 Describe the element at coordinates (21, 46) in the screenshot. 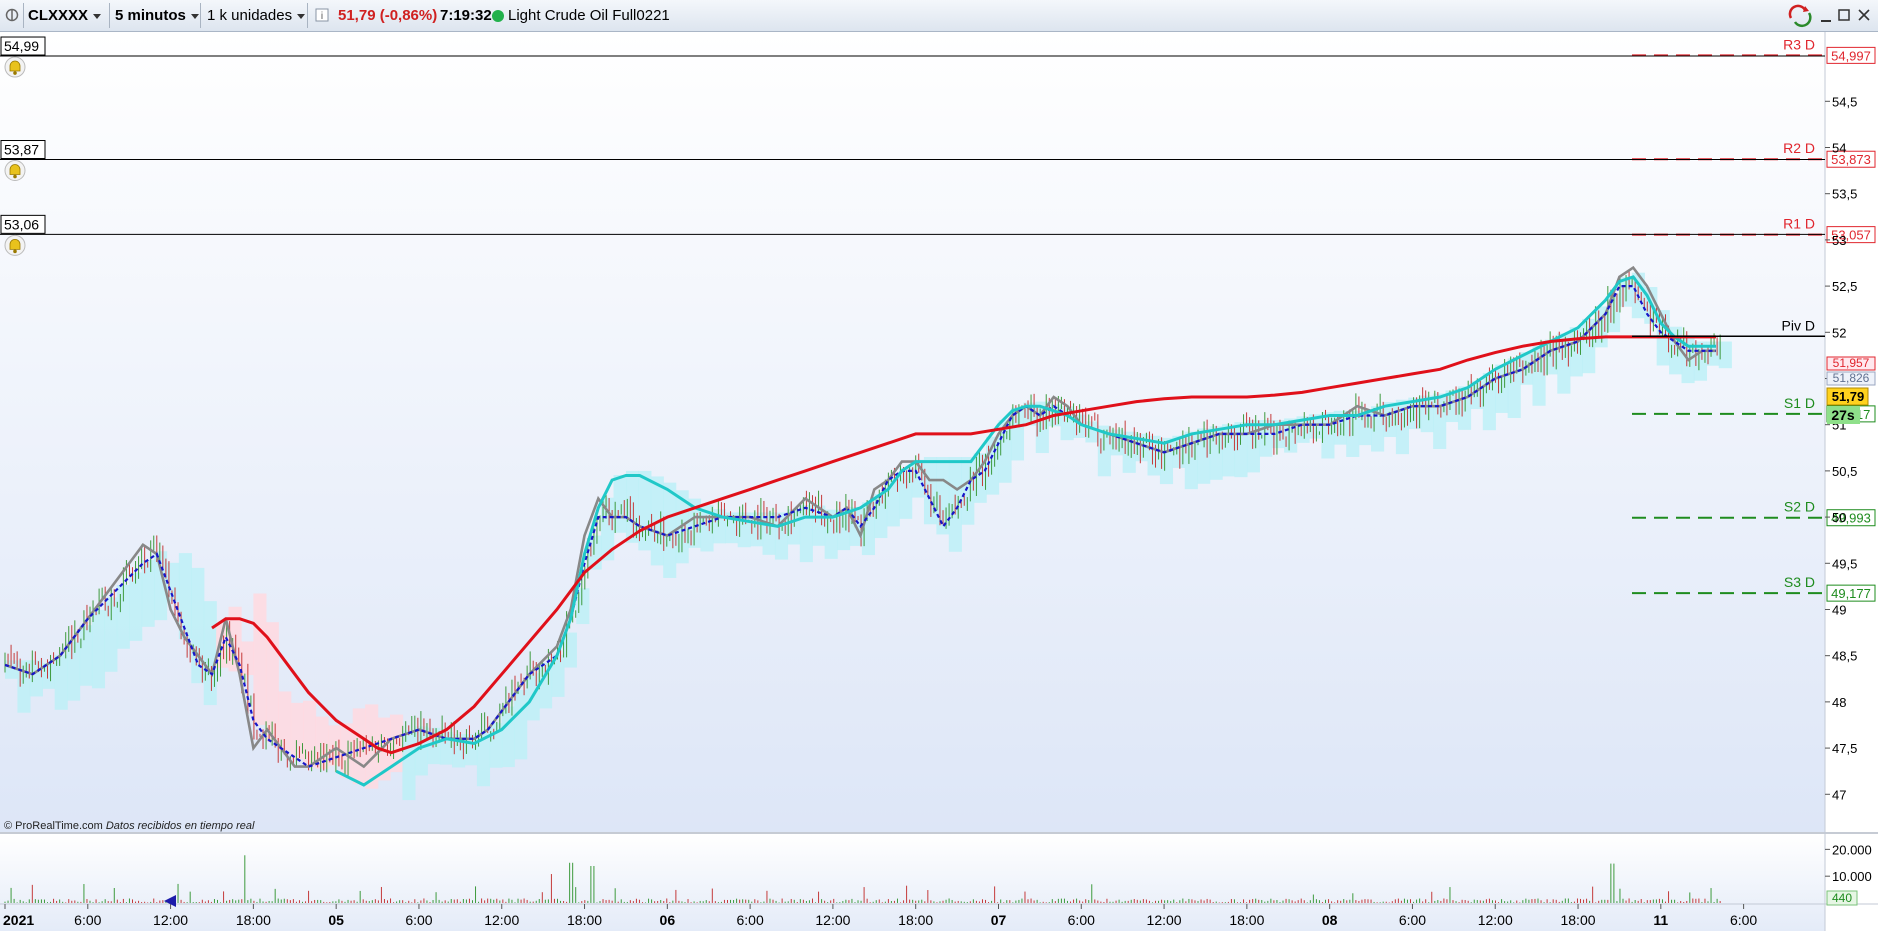

I see `alert-value: 54,99` at that location.